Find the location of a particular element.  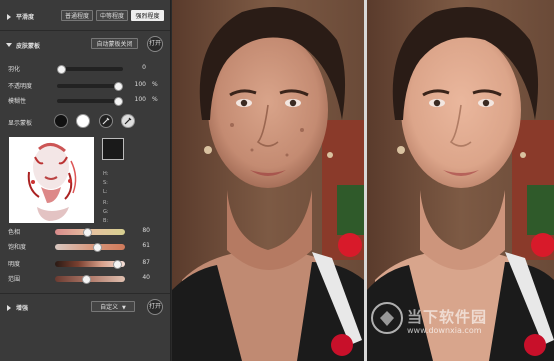

color-slider-value: 87 is located at coordinates (146, 262).